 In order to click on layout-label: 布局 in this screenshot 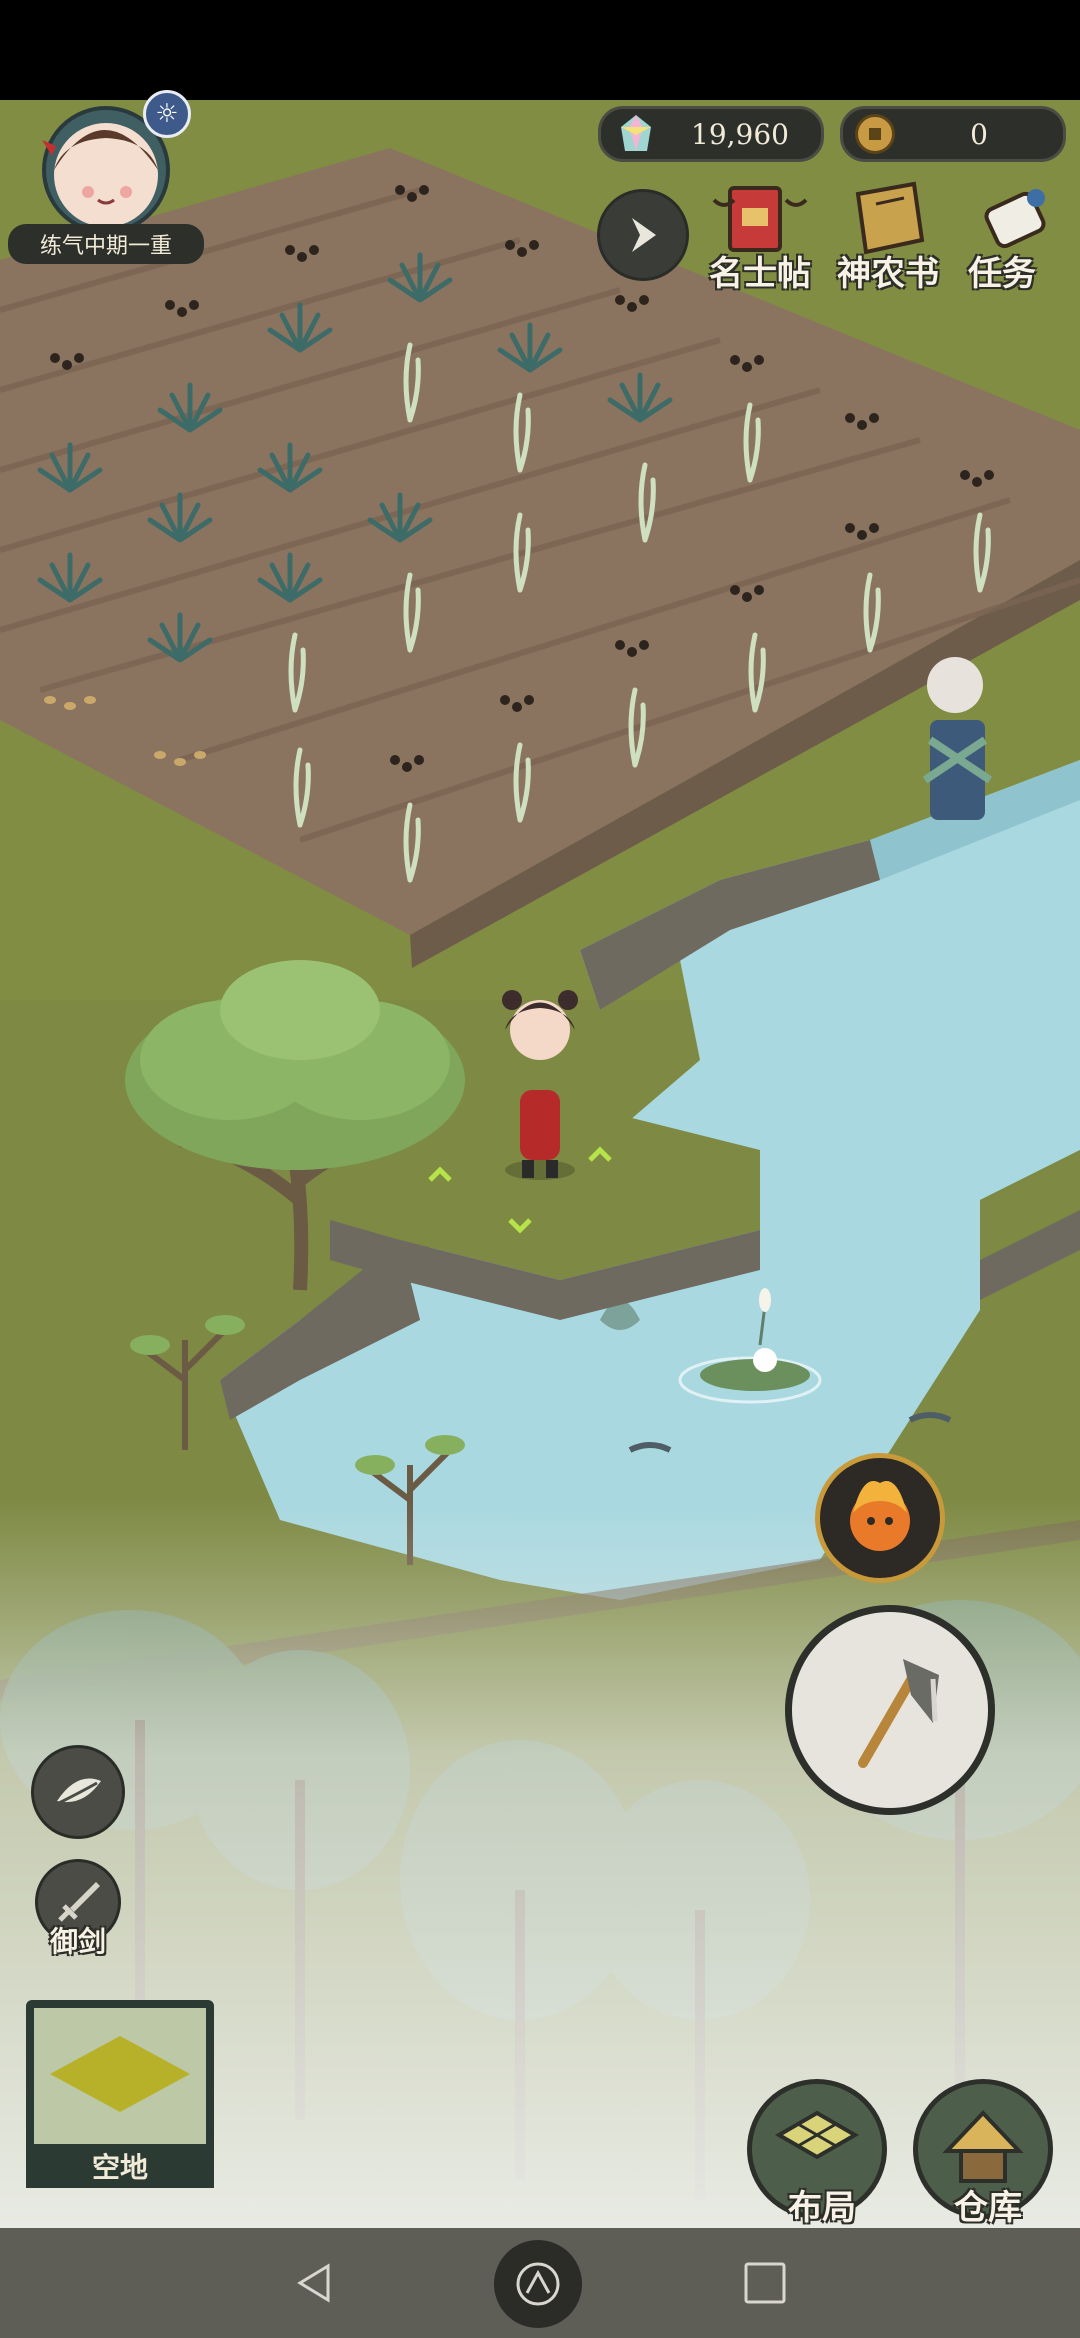, I will do `click(822, 2208)`.